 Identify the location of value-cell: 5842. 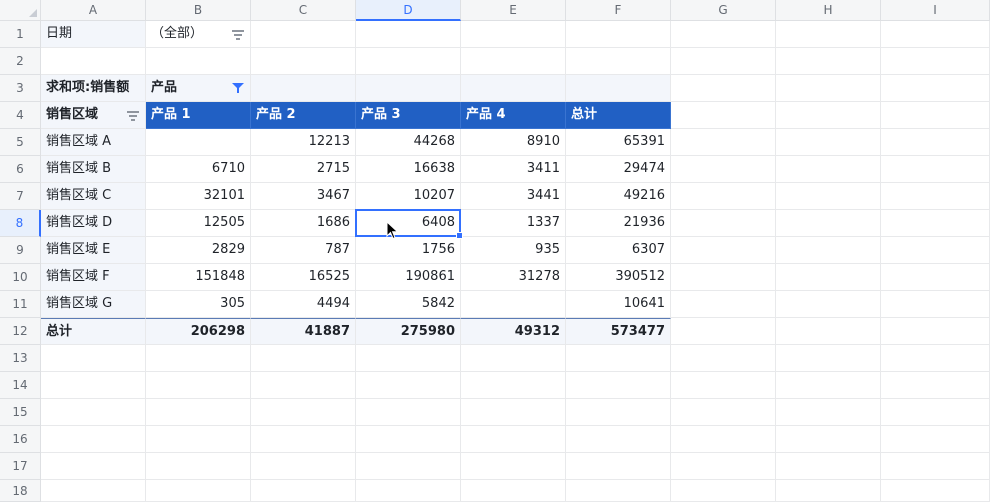
(408, 304).